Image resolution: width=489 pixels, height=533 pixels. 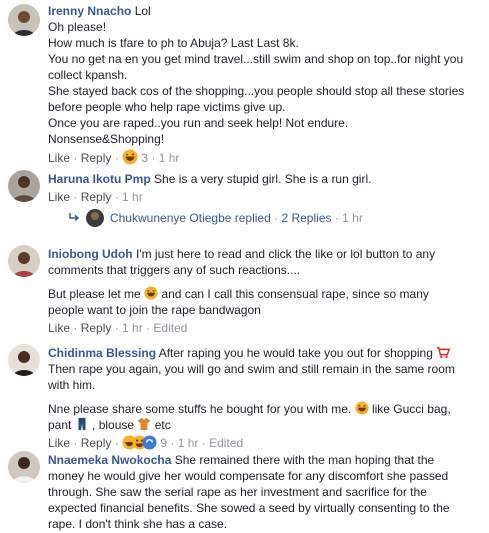 What do you see at coordinates (96, 294) in the screenshot?
I see `comment-text: But please let me` at bounding box center [96, 294].